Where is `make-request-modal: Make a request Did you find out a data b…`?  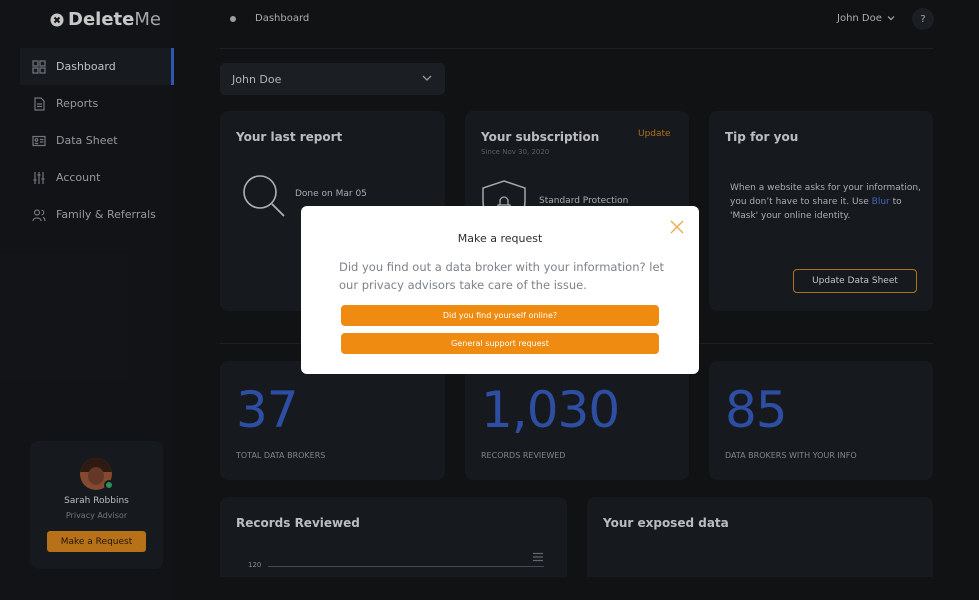
make-request-modal: Make a request Did you find out a data b… is located at coordinates (500, 290).